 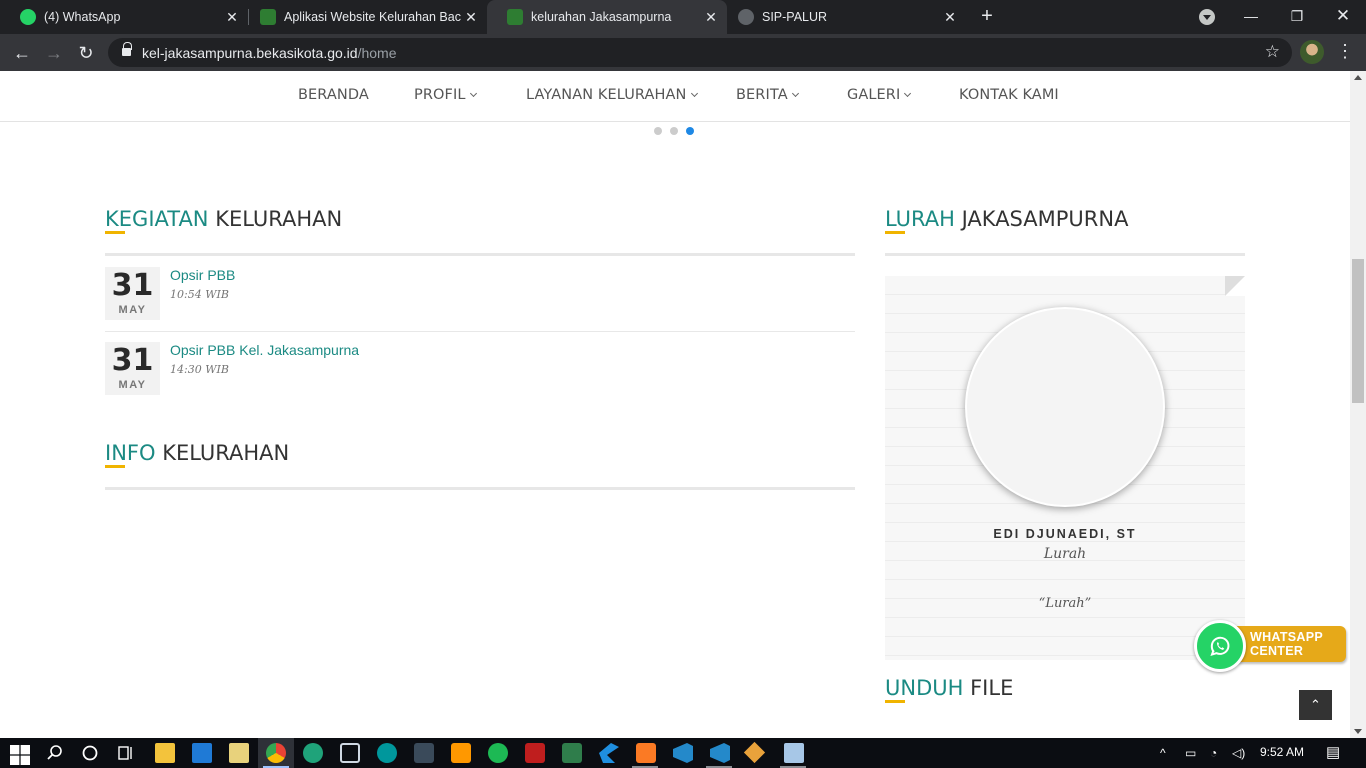 What do you see at coordinates (54, 53) in the screenshot?
I see `forward-arrow-icon: →` at bounding box center [54, 53].